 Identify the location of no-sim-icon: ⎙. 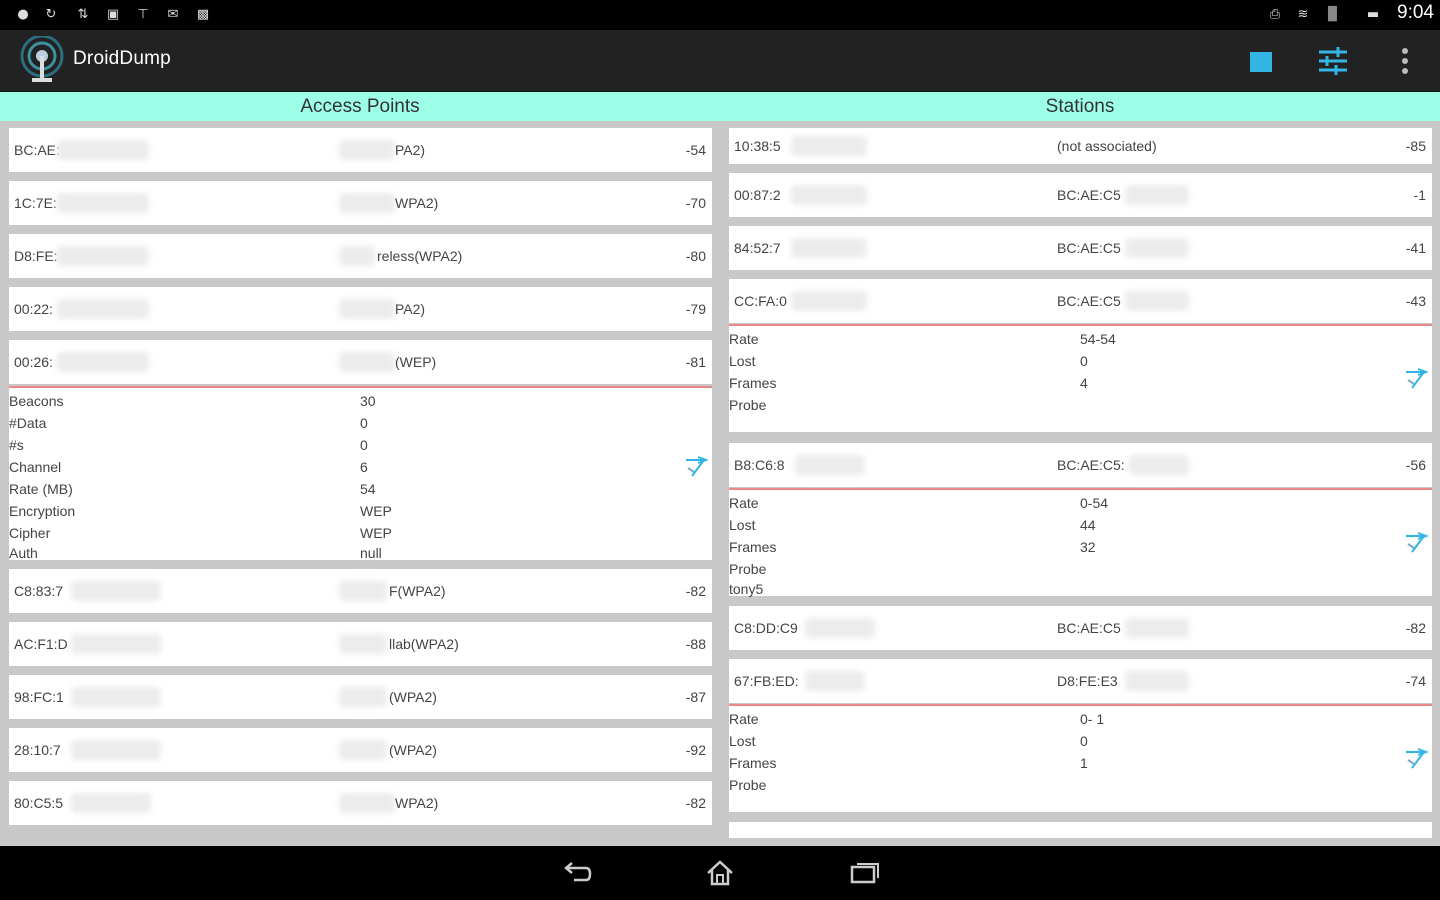
(1275, 14).